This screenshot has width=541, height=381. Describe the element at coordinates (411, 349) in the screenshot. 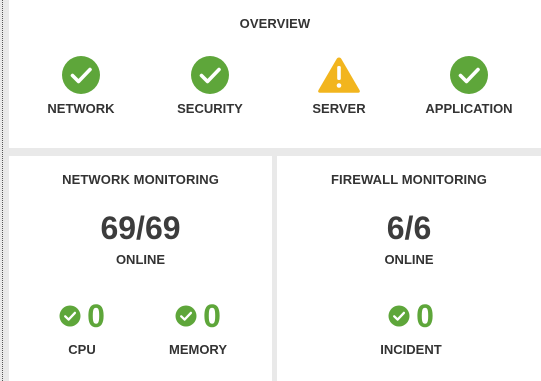

I see `incident-label: INCIDENT` at that location.